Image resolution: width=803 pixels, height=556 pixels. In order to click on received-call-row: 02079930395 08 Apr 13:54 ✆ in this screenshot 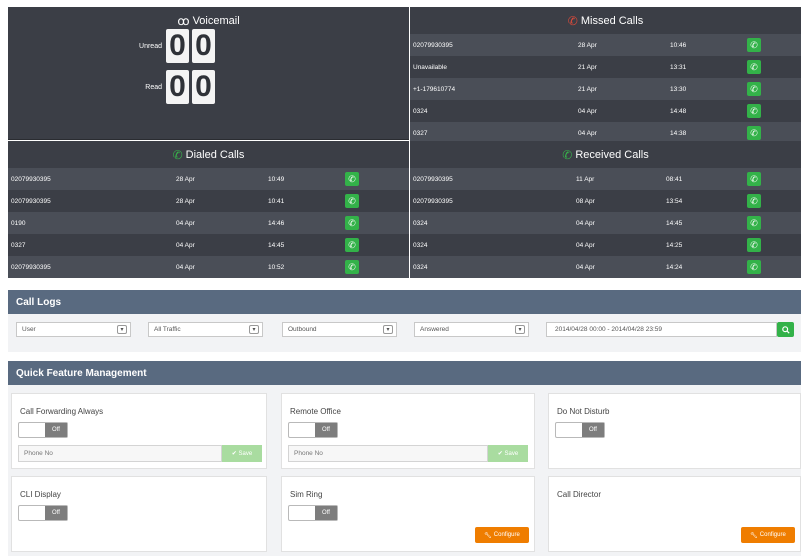, I will do `click(605, 201)`.